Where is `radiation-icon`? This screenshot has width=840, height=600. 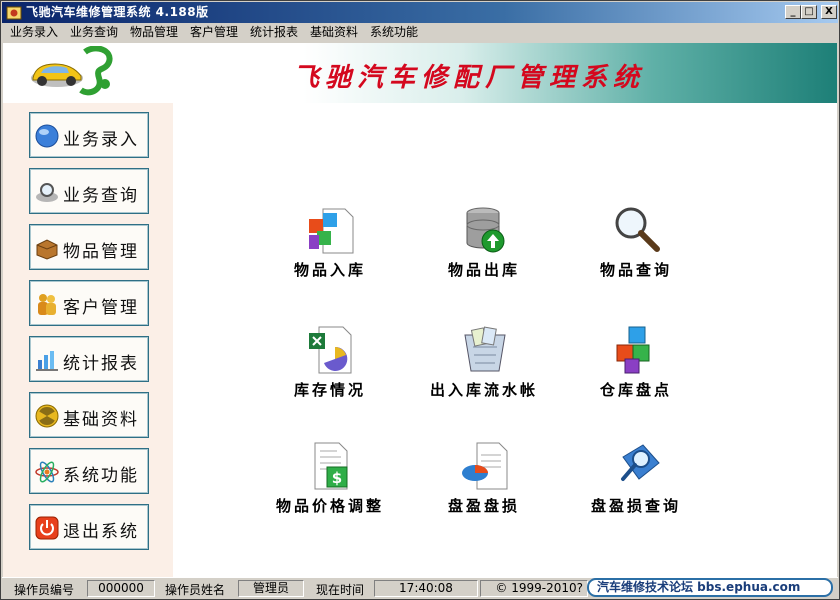 radiation-icon is located at coordinates (47, 416).